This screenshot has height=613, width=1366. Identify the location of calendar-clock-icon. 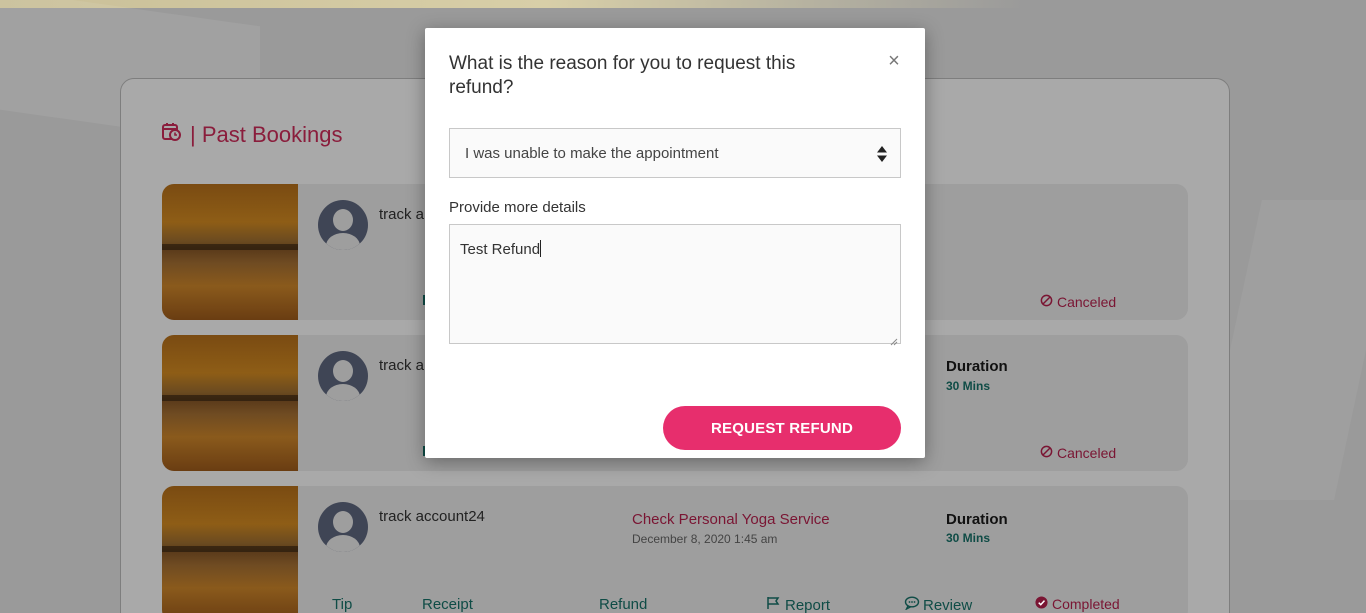
(172, 135).